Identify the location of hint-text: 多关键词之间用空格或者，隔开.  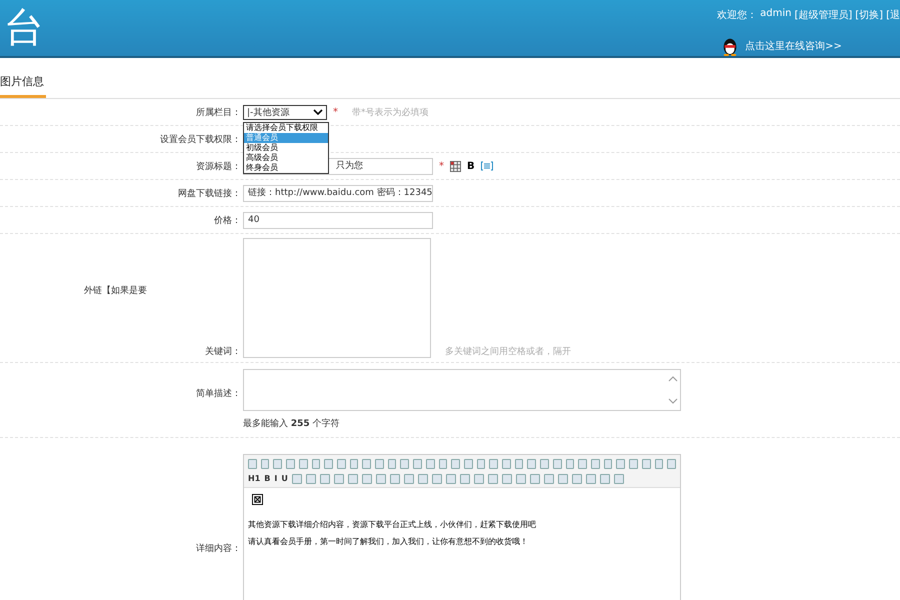
(508, 352).